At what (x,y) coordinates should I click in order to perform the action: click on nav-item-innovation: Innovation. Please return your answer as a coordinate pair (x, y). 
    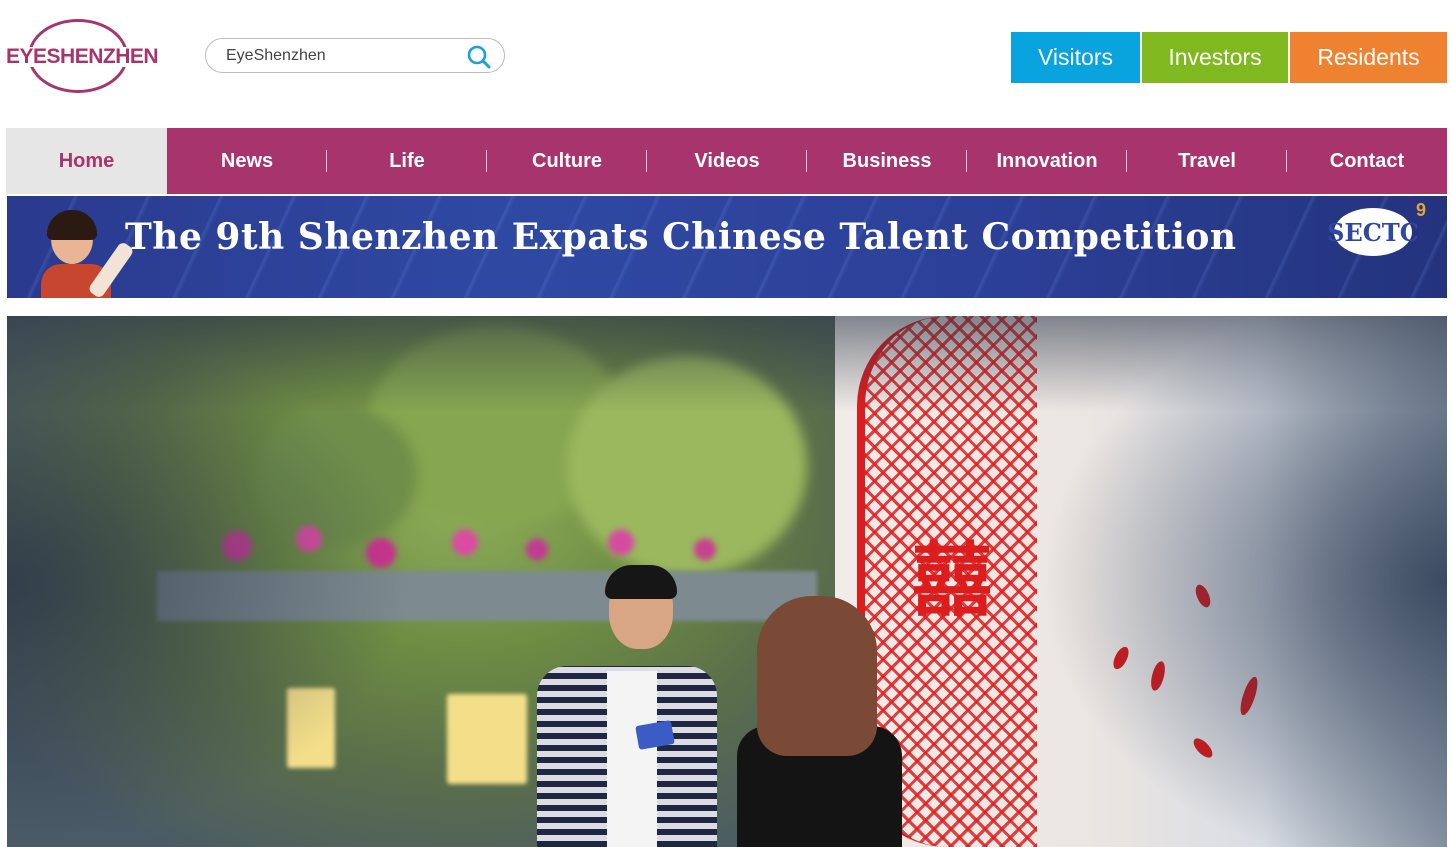
    Looking at the image, I should click on (1047, 161).